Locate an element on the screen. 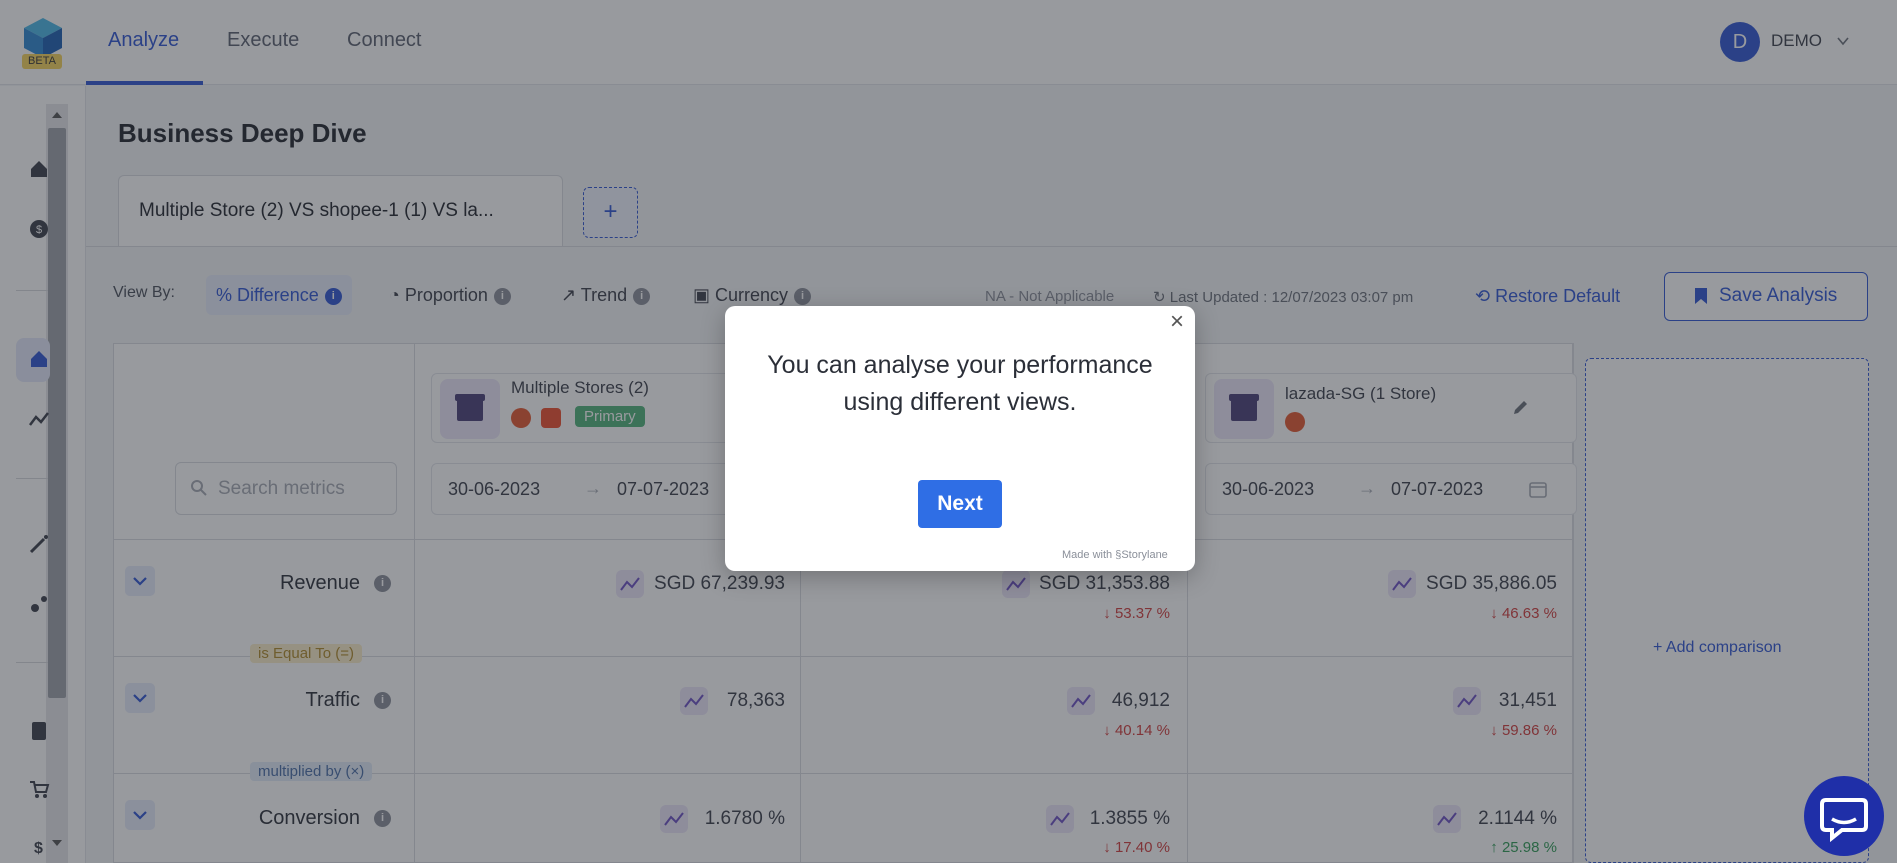 This screenshot has width=1897, height=863. made-with-label: Made with is located at coordinates (1087, 555).